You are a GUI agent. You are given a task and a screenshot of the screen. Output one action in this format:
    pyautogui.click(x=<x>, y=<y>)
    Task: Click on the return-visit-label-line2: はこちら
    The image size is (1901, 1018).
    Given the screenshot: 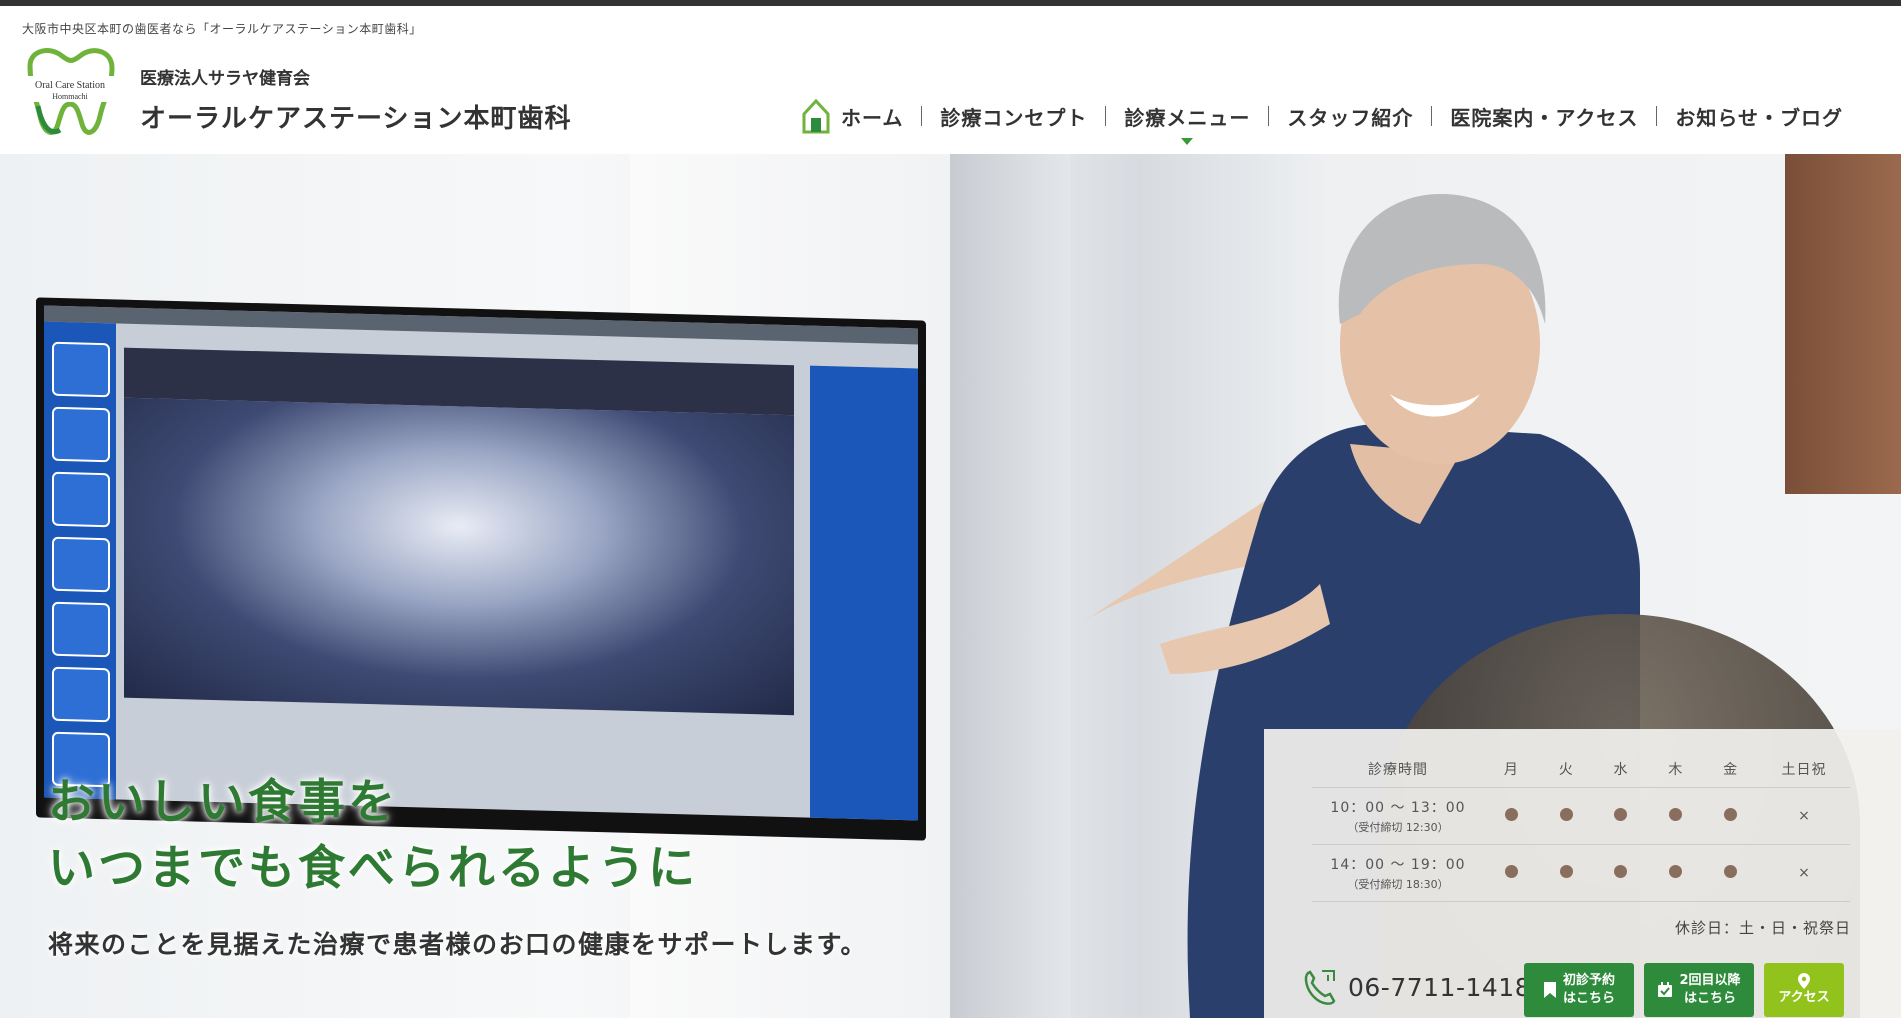 What is the action you would take?
    pyautogui.click(x=1709, y=998)
    